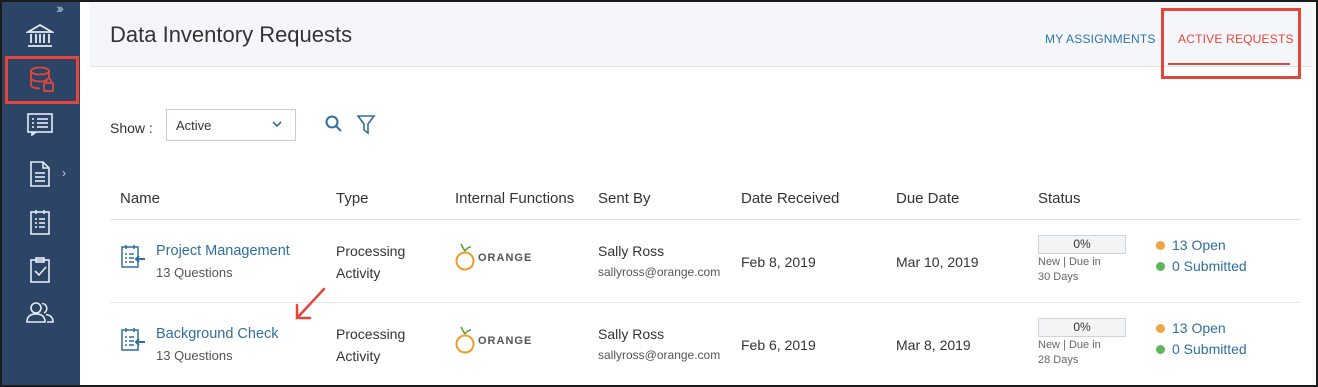  I want to click on sidebar-item-calendar, so click(40, 222).